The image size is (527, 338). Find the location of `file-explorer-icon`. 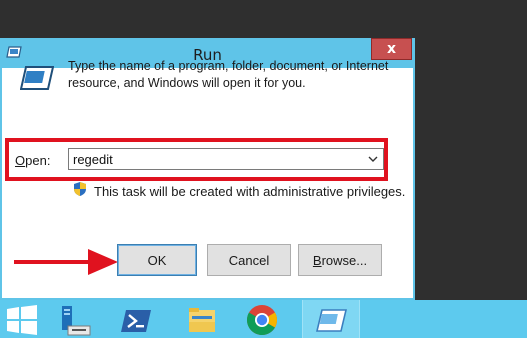

file-explorer-icon is located at coordinates (202, 320).